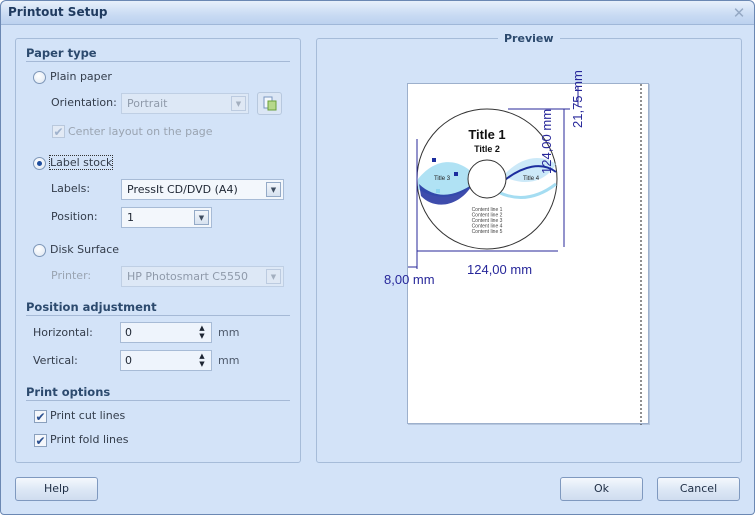 This screenshot has height=515, width=755. I want to click on page-rotate-icon, so click(270, 103).